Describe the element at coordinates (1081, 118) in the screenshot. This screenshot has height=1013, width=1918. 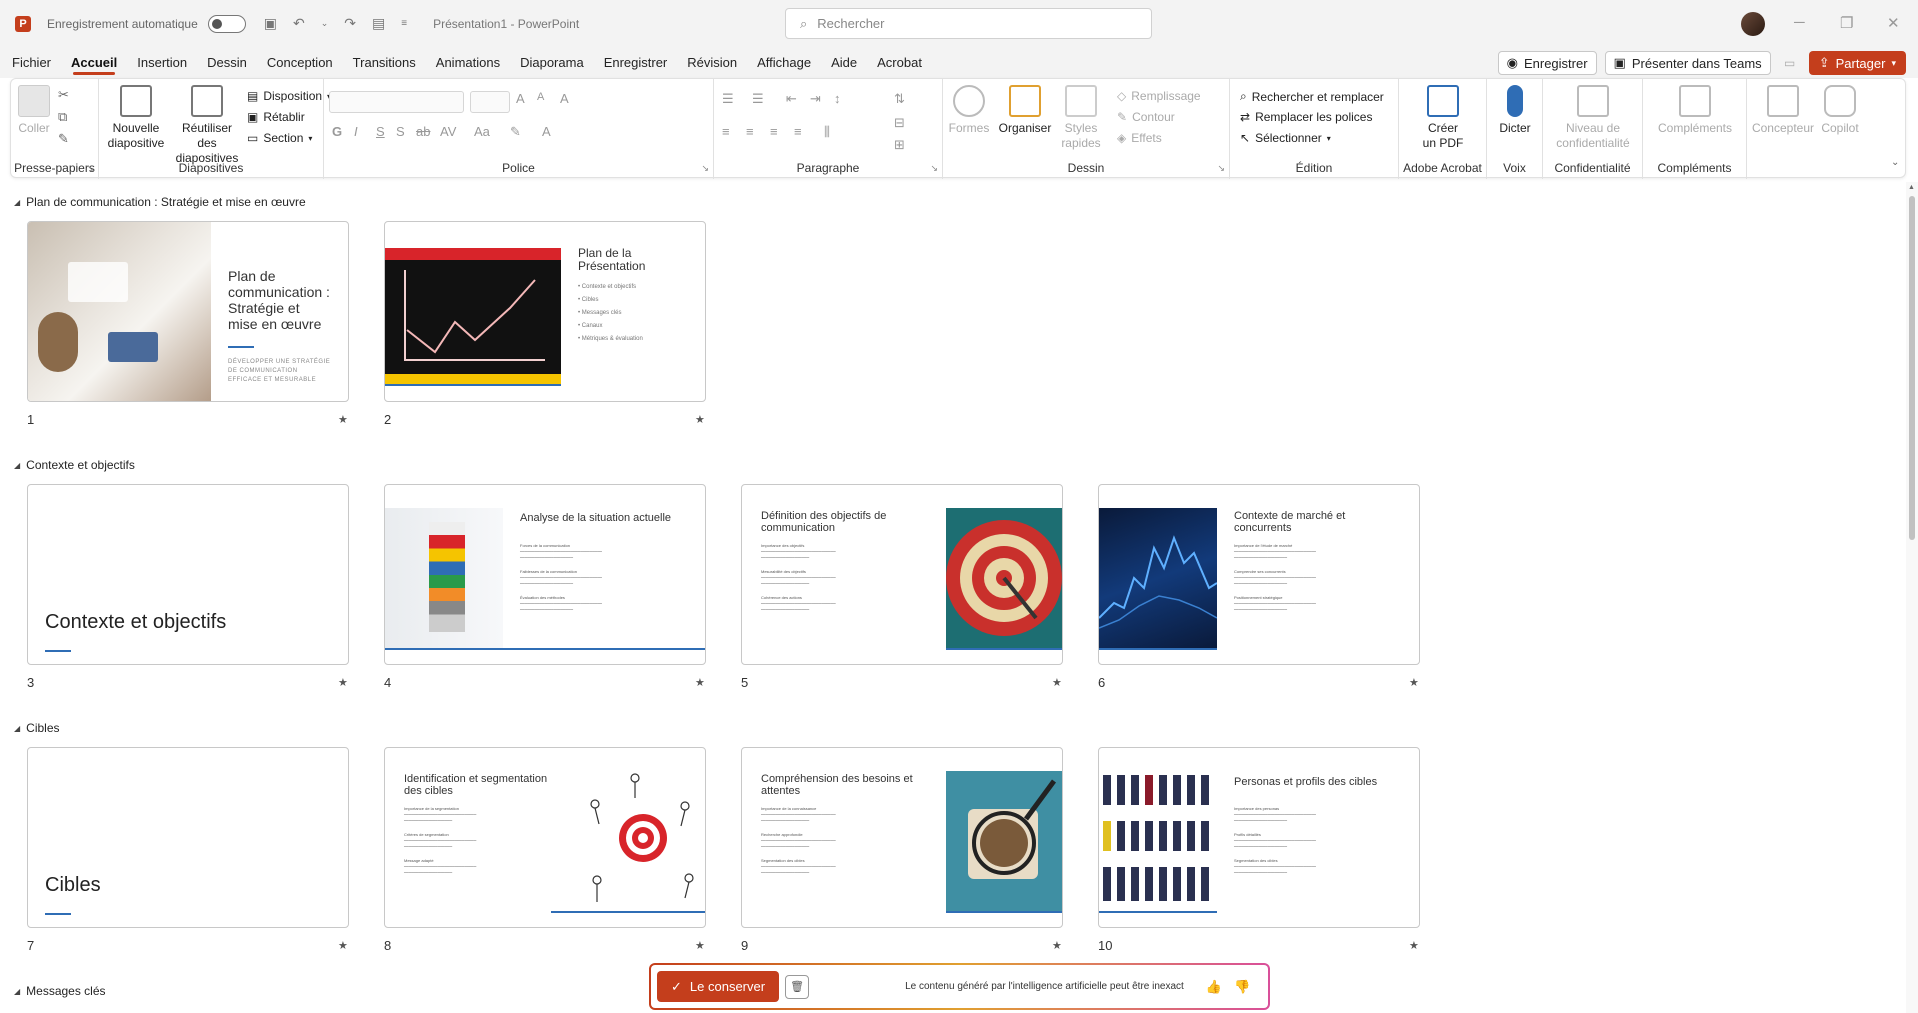
I see `quick-styles-button: Styles rapides` at that location.